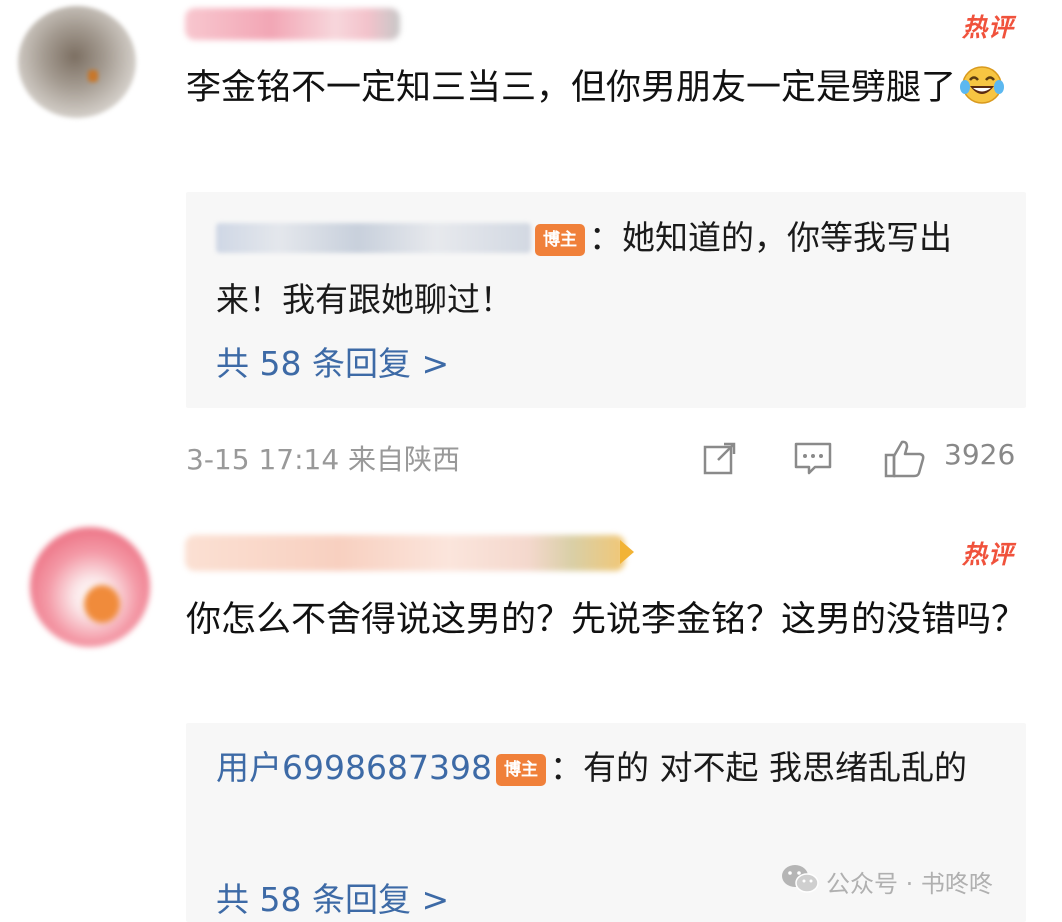 This screenshot has height=922, width=1062. Describe the element at coordinates (102, 604) in the screenshot. I see `avatar-decoration` at that location.